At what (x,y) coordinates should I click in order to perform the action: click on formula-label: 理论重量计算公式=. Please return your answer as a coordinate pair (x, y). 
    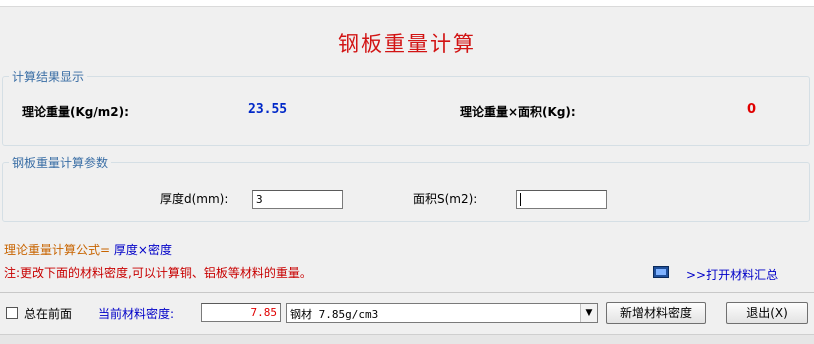
    Looking at the image, I should click on (57, 250).